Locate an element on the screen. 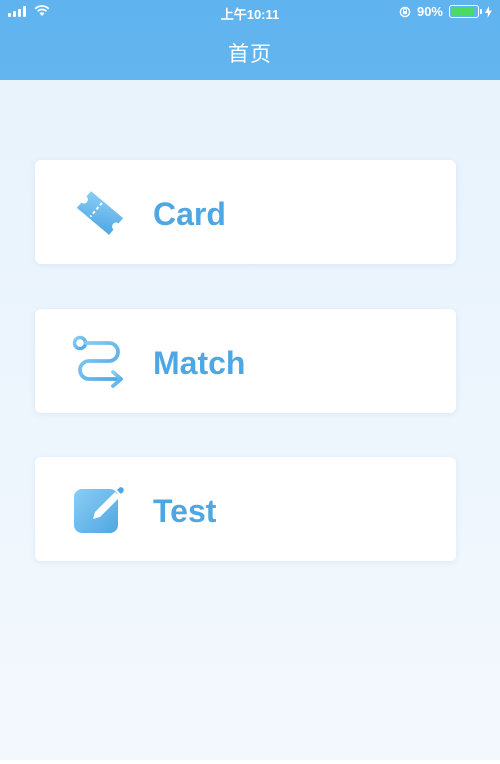 This screenshot has height=764, width=500. status-bar: 上午10:11 90% is located at coordinates (250, 12).